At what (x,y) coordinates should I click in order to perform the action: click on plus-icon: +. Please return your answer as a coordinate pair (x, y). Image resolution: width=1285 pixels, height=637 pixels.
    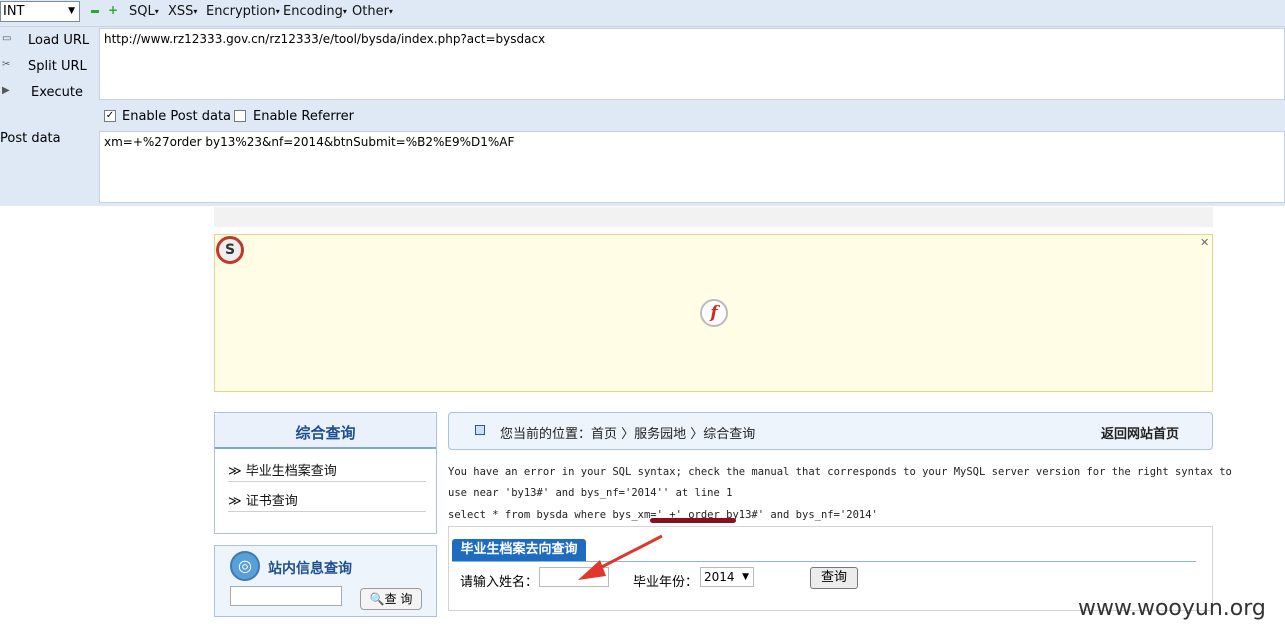
    Looking at the image, I should click on (113, 10).